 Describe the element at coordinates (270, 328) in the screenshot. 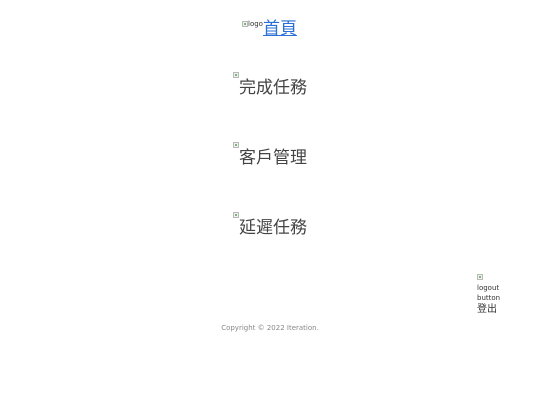

I see `footer-copyright: Copyright © 2022 Iteration.` at that location.